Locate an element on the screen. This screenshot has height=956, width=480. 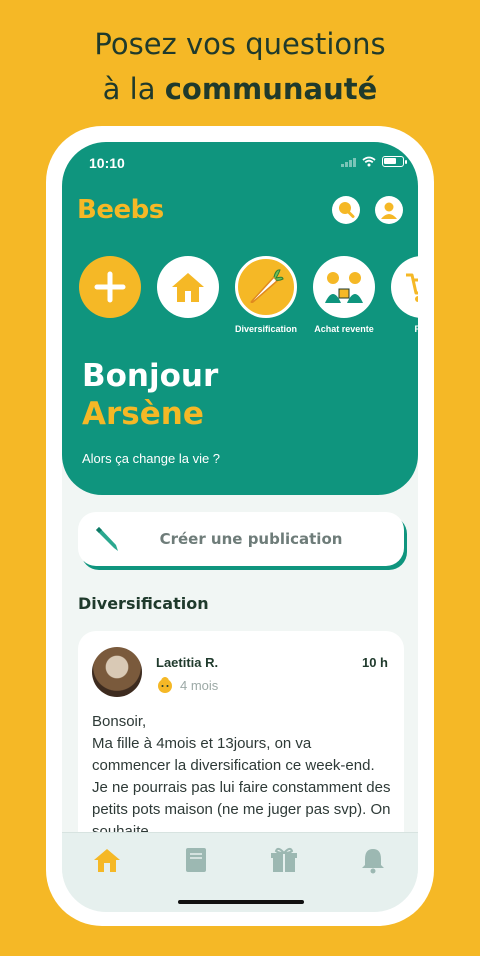
profile-button is located at coordinates (389, 210).